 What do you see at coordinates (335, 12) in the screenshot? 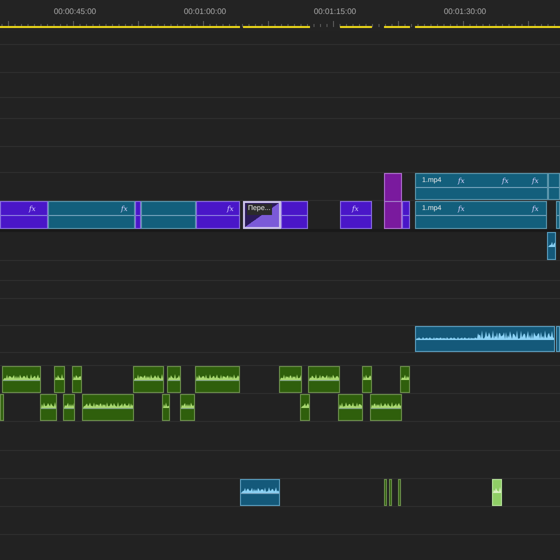
I see `timecode-label: 00:01:15:00` at bounding box center [335, 12].